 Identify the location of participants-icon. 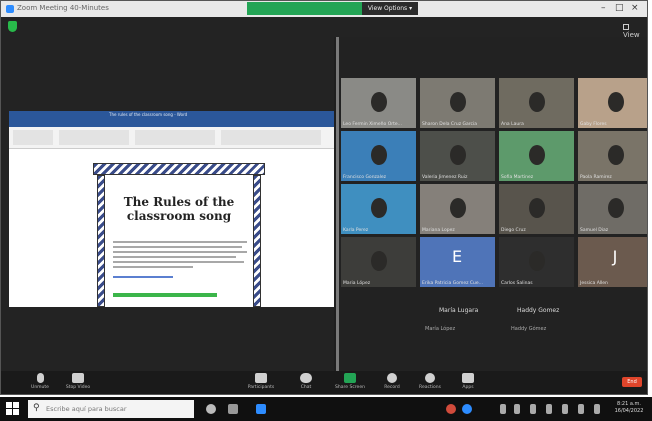
(261, 378).